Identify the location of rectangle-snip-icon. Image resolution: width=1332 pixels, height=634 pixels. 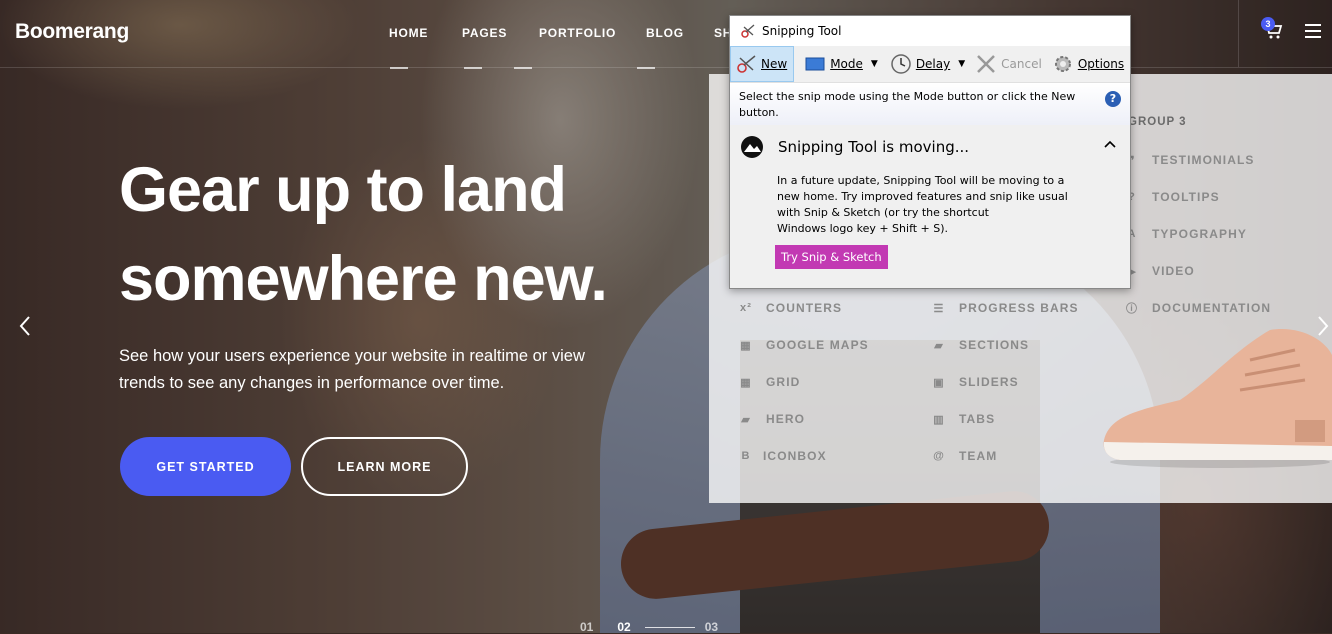
(815, 64).